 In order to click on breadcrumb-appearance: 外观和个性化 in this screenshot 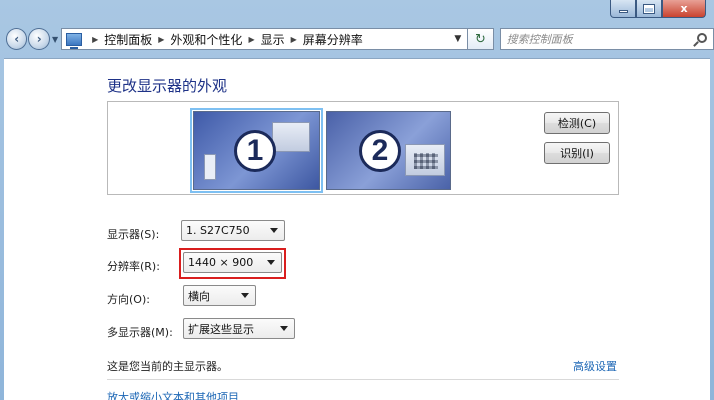, I will do `click(206, 39)`.